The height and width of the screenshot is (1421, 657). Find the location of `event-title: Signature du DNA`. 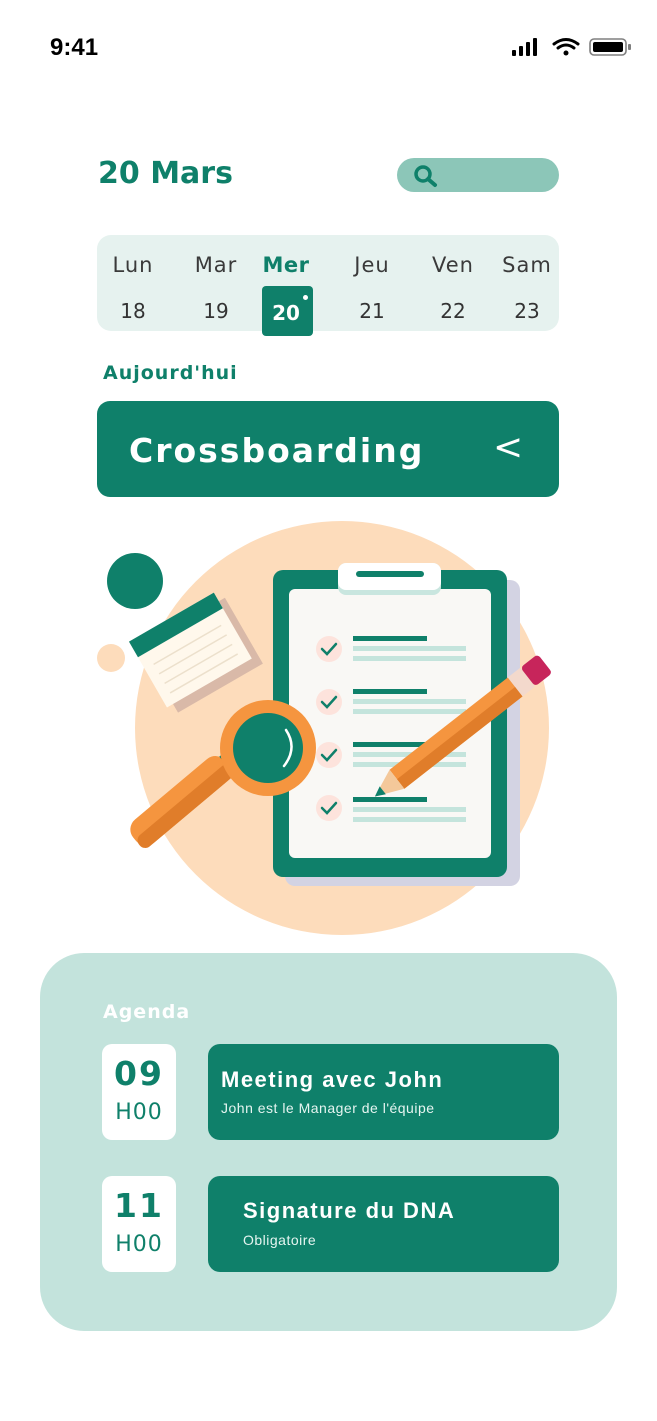

event-title: Signature du DNA is located at coordinates (349, 1210).